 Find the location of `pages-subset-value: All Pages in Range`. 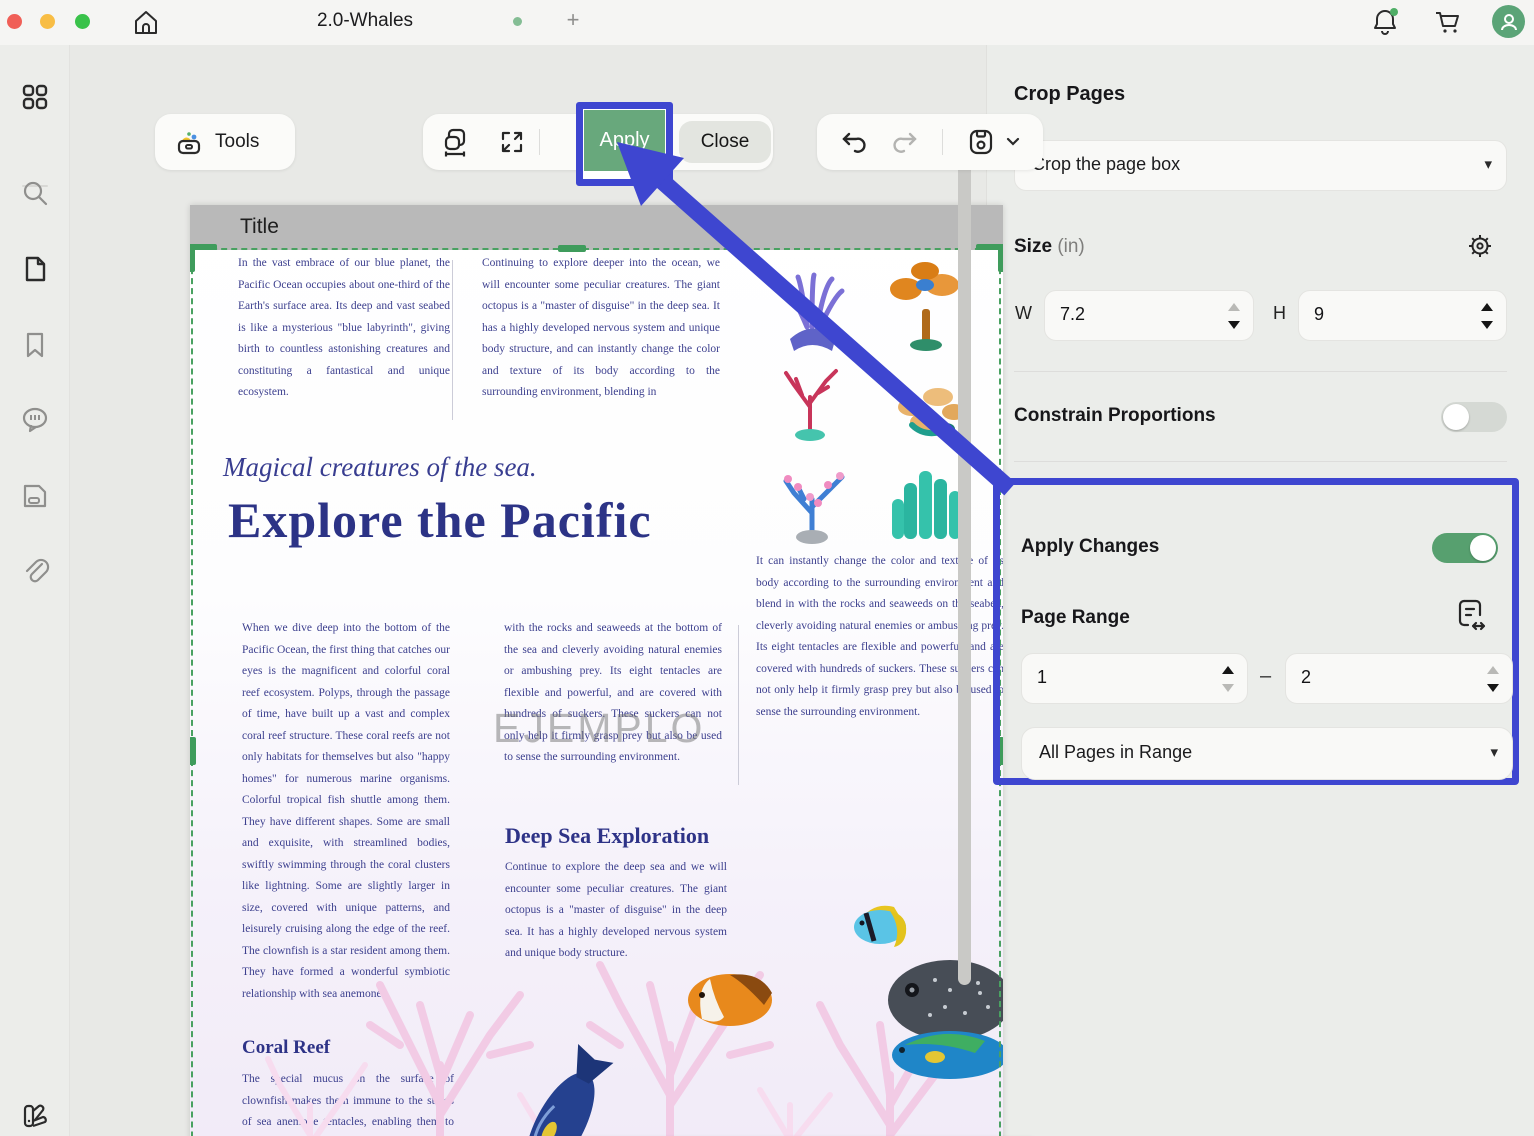

pages-subset-value: All Pages in Range is located at coordinates (1116, 752).